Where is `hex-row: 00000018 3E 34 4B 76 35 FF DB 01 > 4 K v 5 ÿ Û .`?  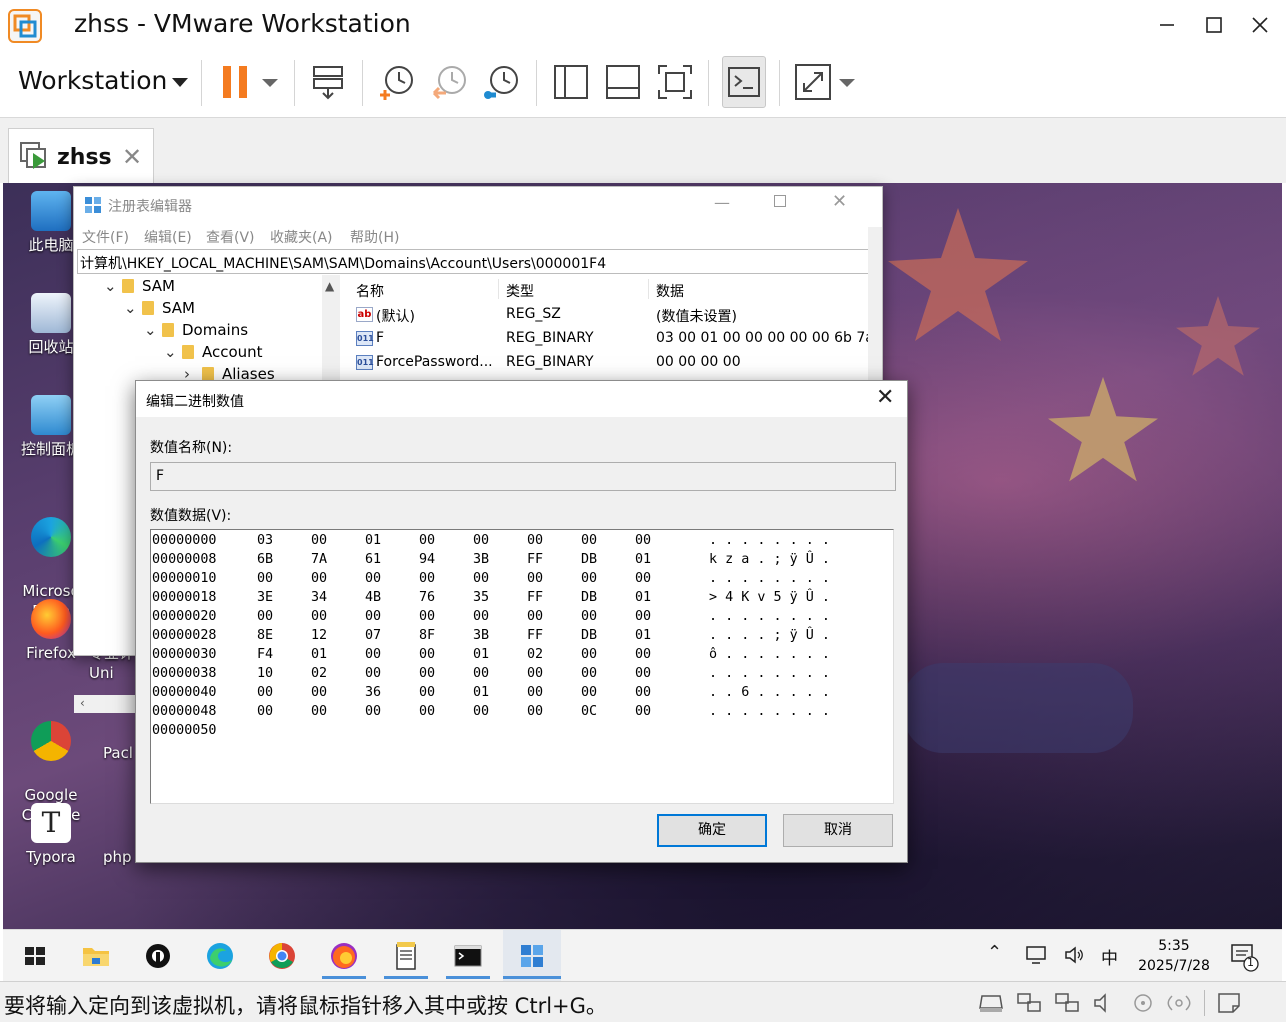
hex-row: 00000018 3E 34 4B 76 35 FF DB 01 > 4 K v 5 ÿ Û . is located at coordinates (521, 598).